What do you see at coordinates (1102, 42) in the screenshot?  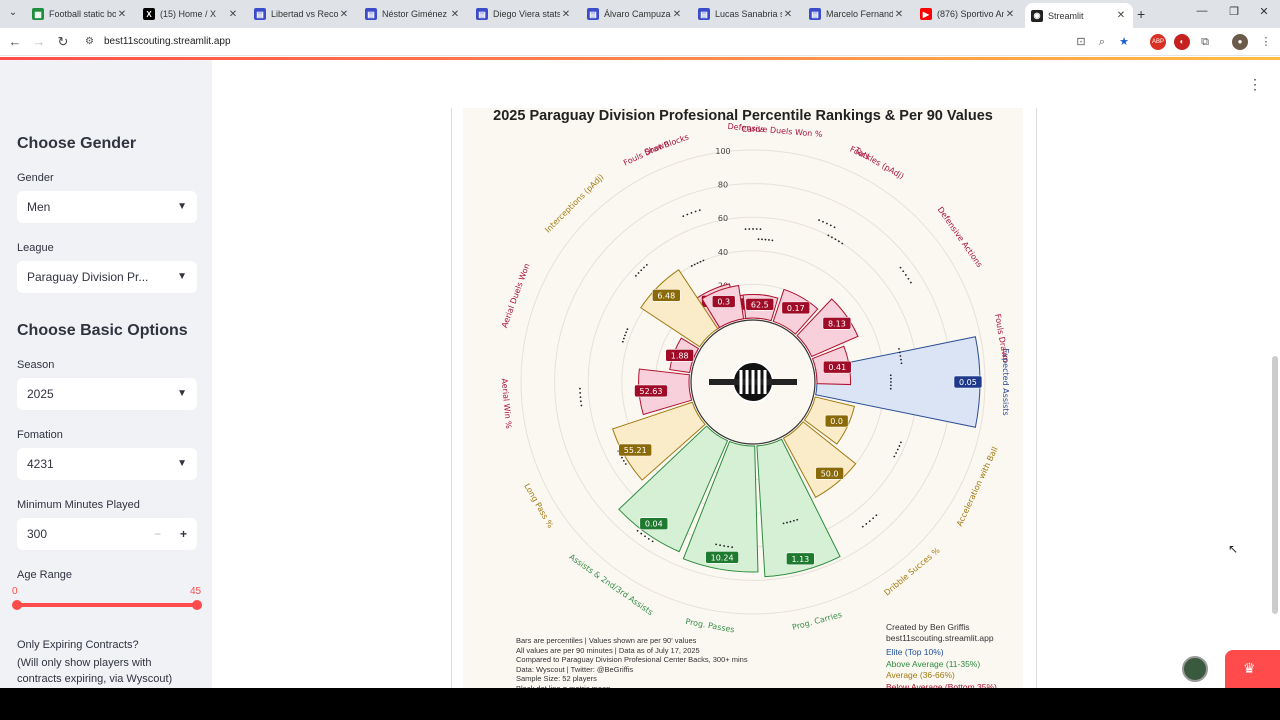 I see `zoom-icon: ⌕` at bounding box center [1102, 42].